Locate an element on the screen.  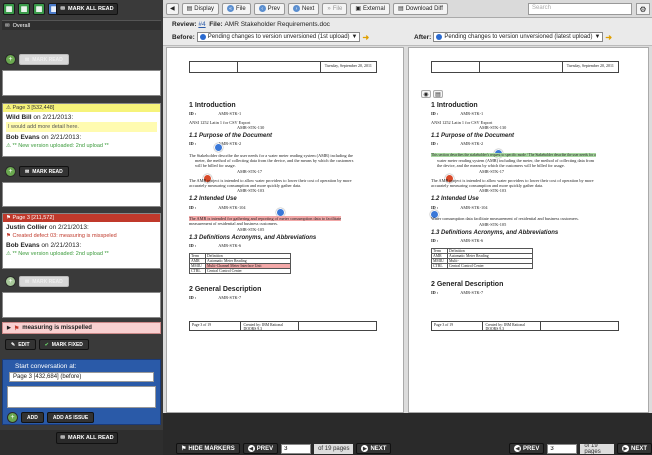
marker-icon: ⚑ is located at coordinates (184, 449).